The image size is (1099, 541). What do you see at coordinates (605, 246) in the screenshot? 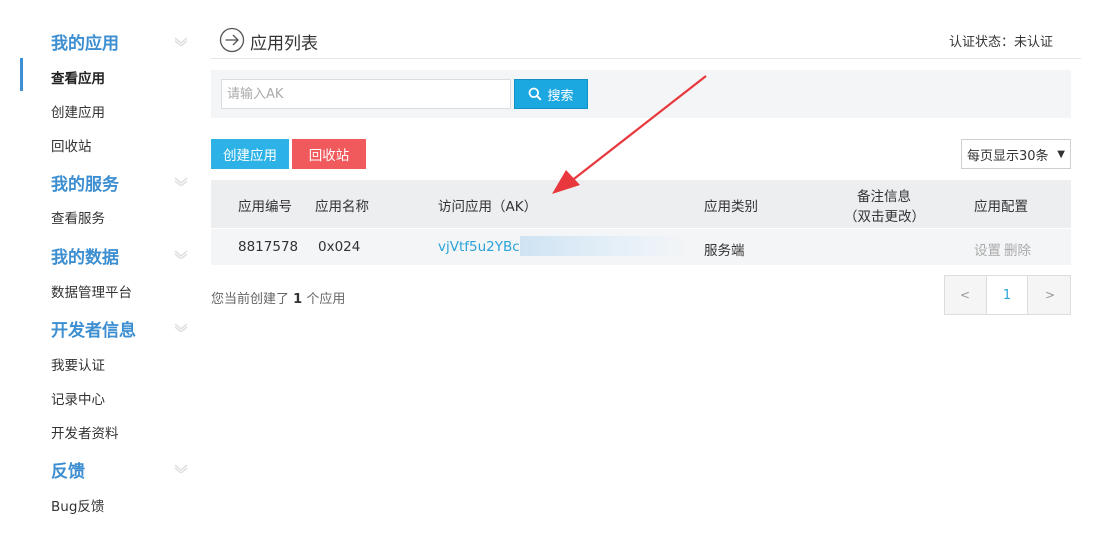
I see `ak-redaction` at bounding box center [605, 246].